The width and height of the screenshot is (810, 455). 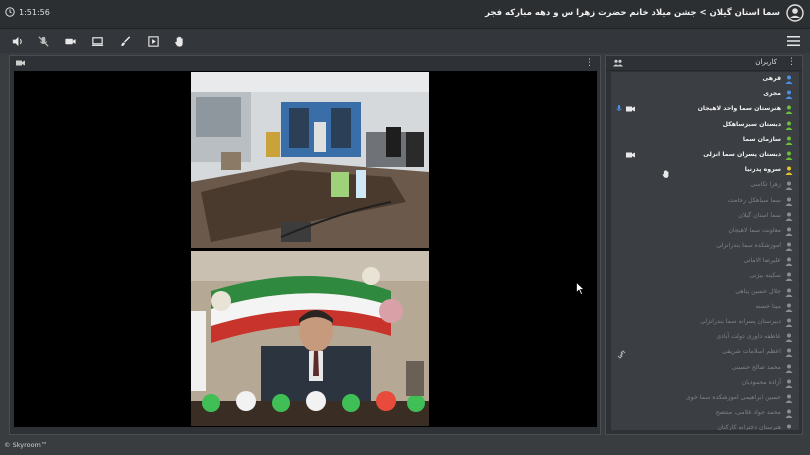 I want to click on hand-icon, so click(x=178, y=41).